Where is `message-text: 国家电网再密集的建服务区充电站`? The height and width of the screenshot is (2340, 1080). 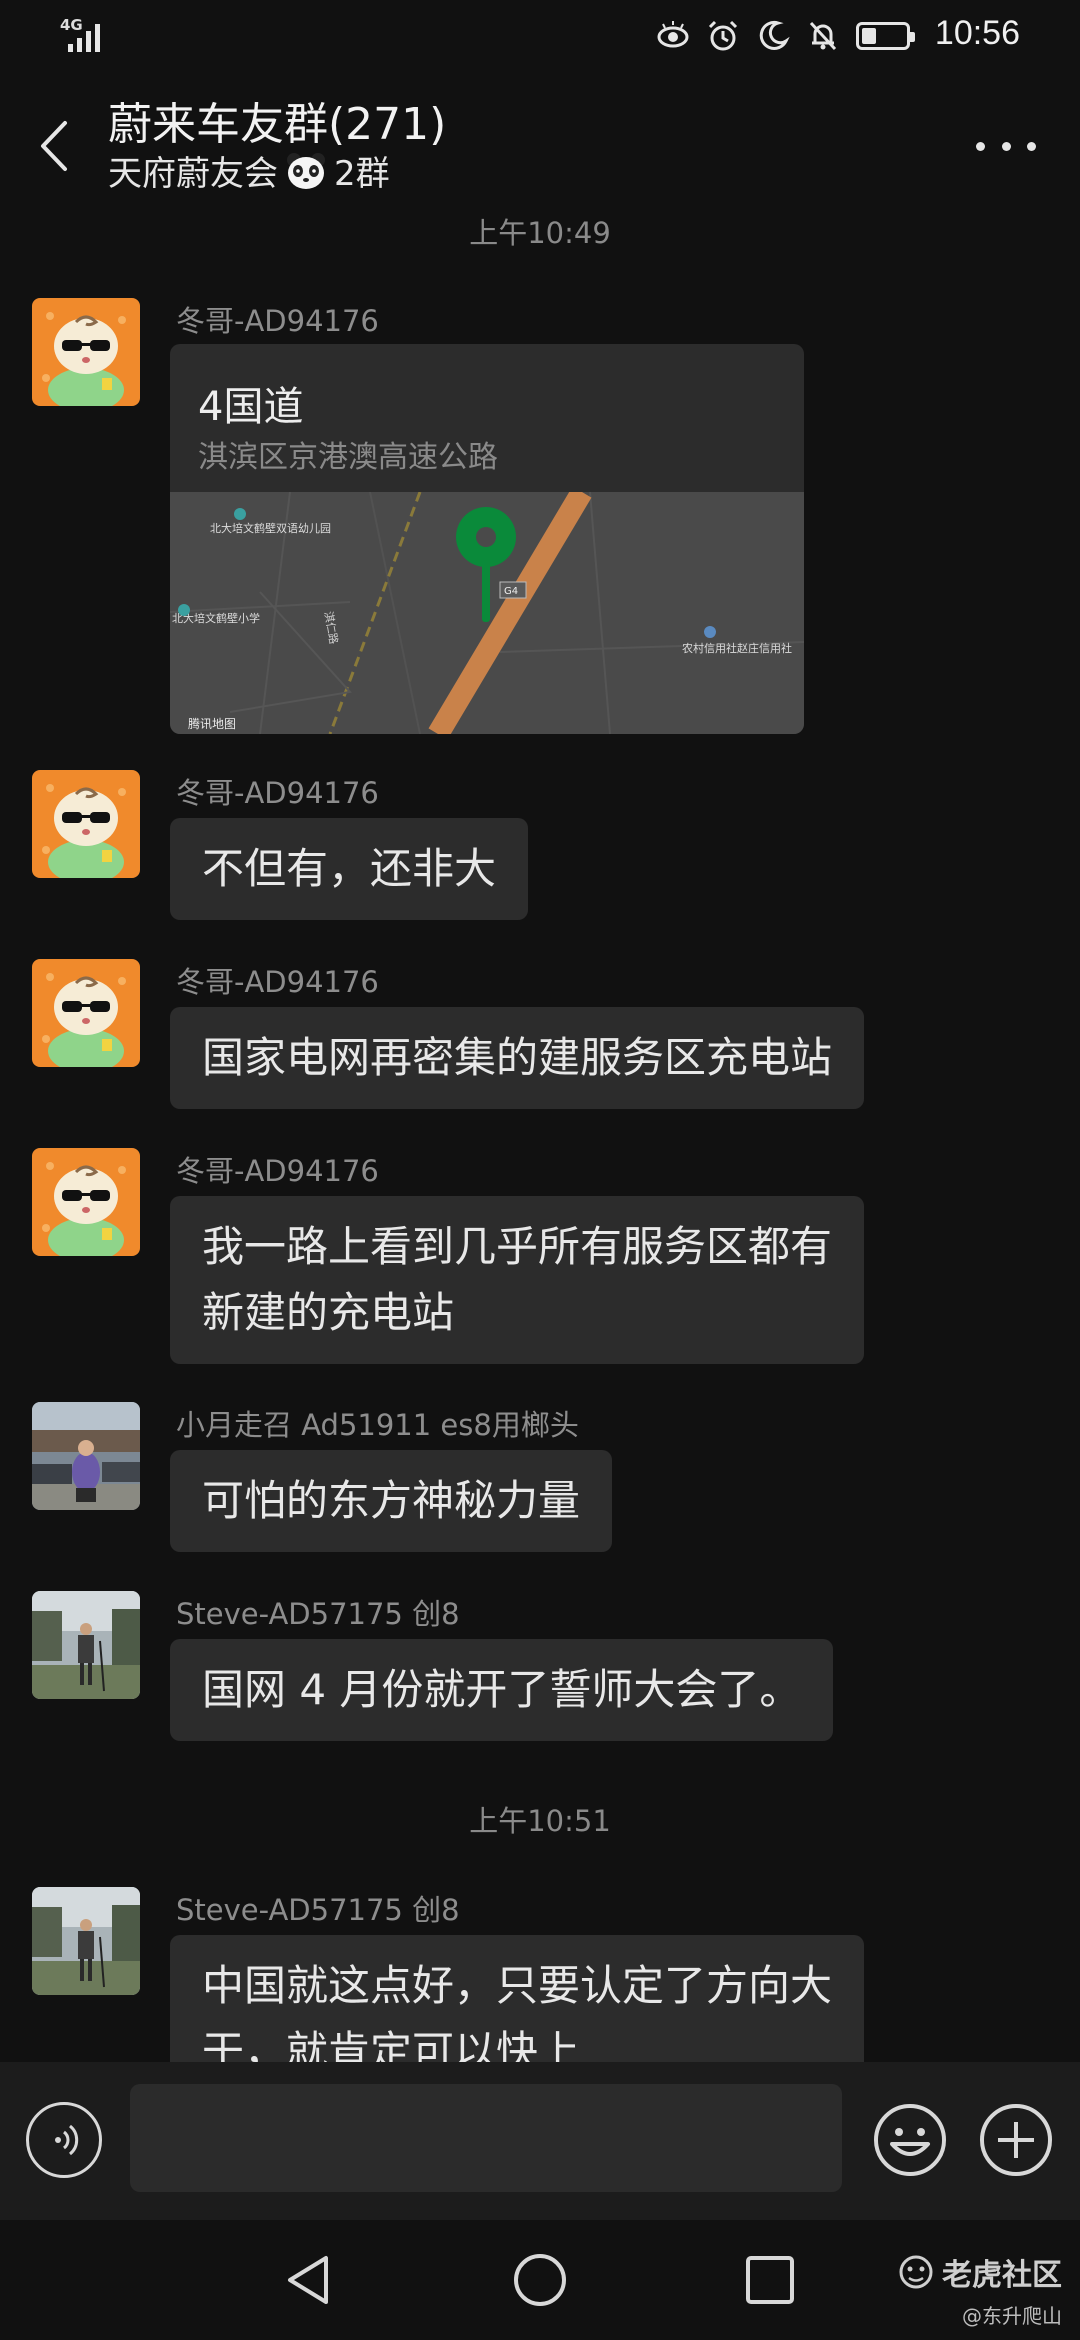
message-text: 国家电网再密集的建服务区充电站 is located at coordinates (517, 1057).